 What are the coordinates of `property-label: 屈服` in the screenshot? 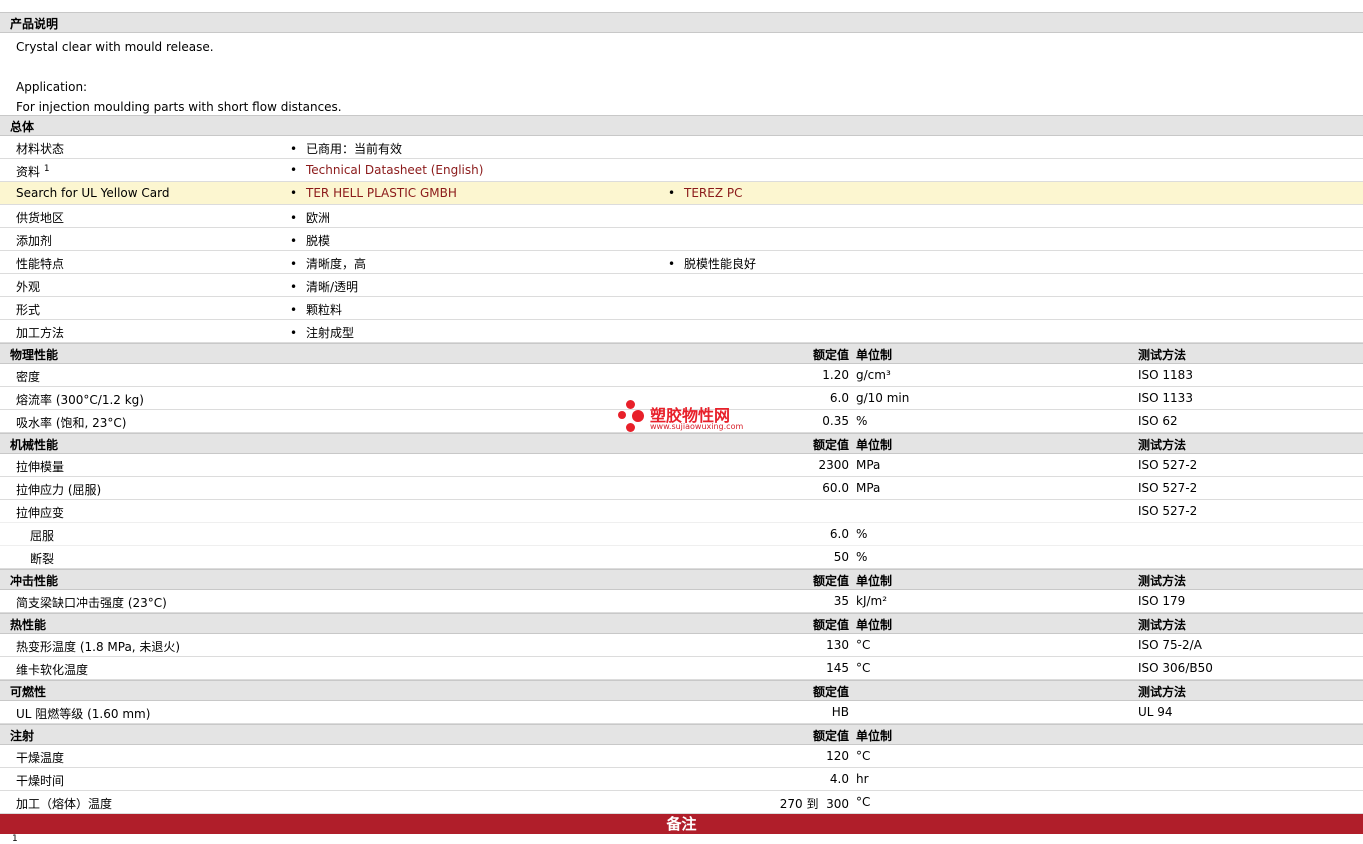 It's located at (42, 536).